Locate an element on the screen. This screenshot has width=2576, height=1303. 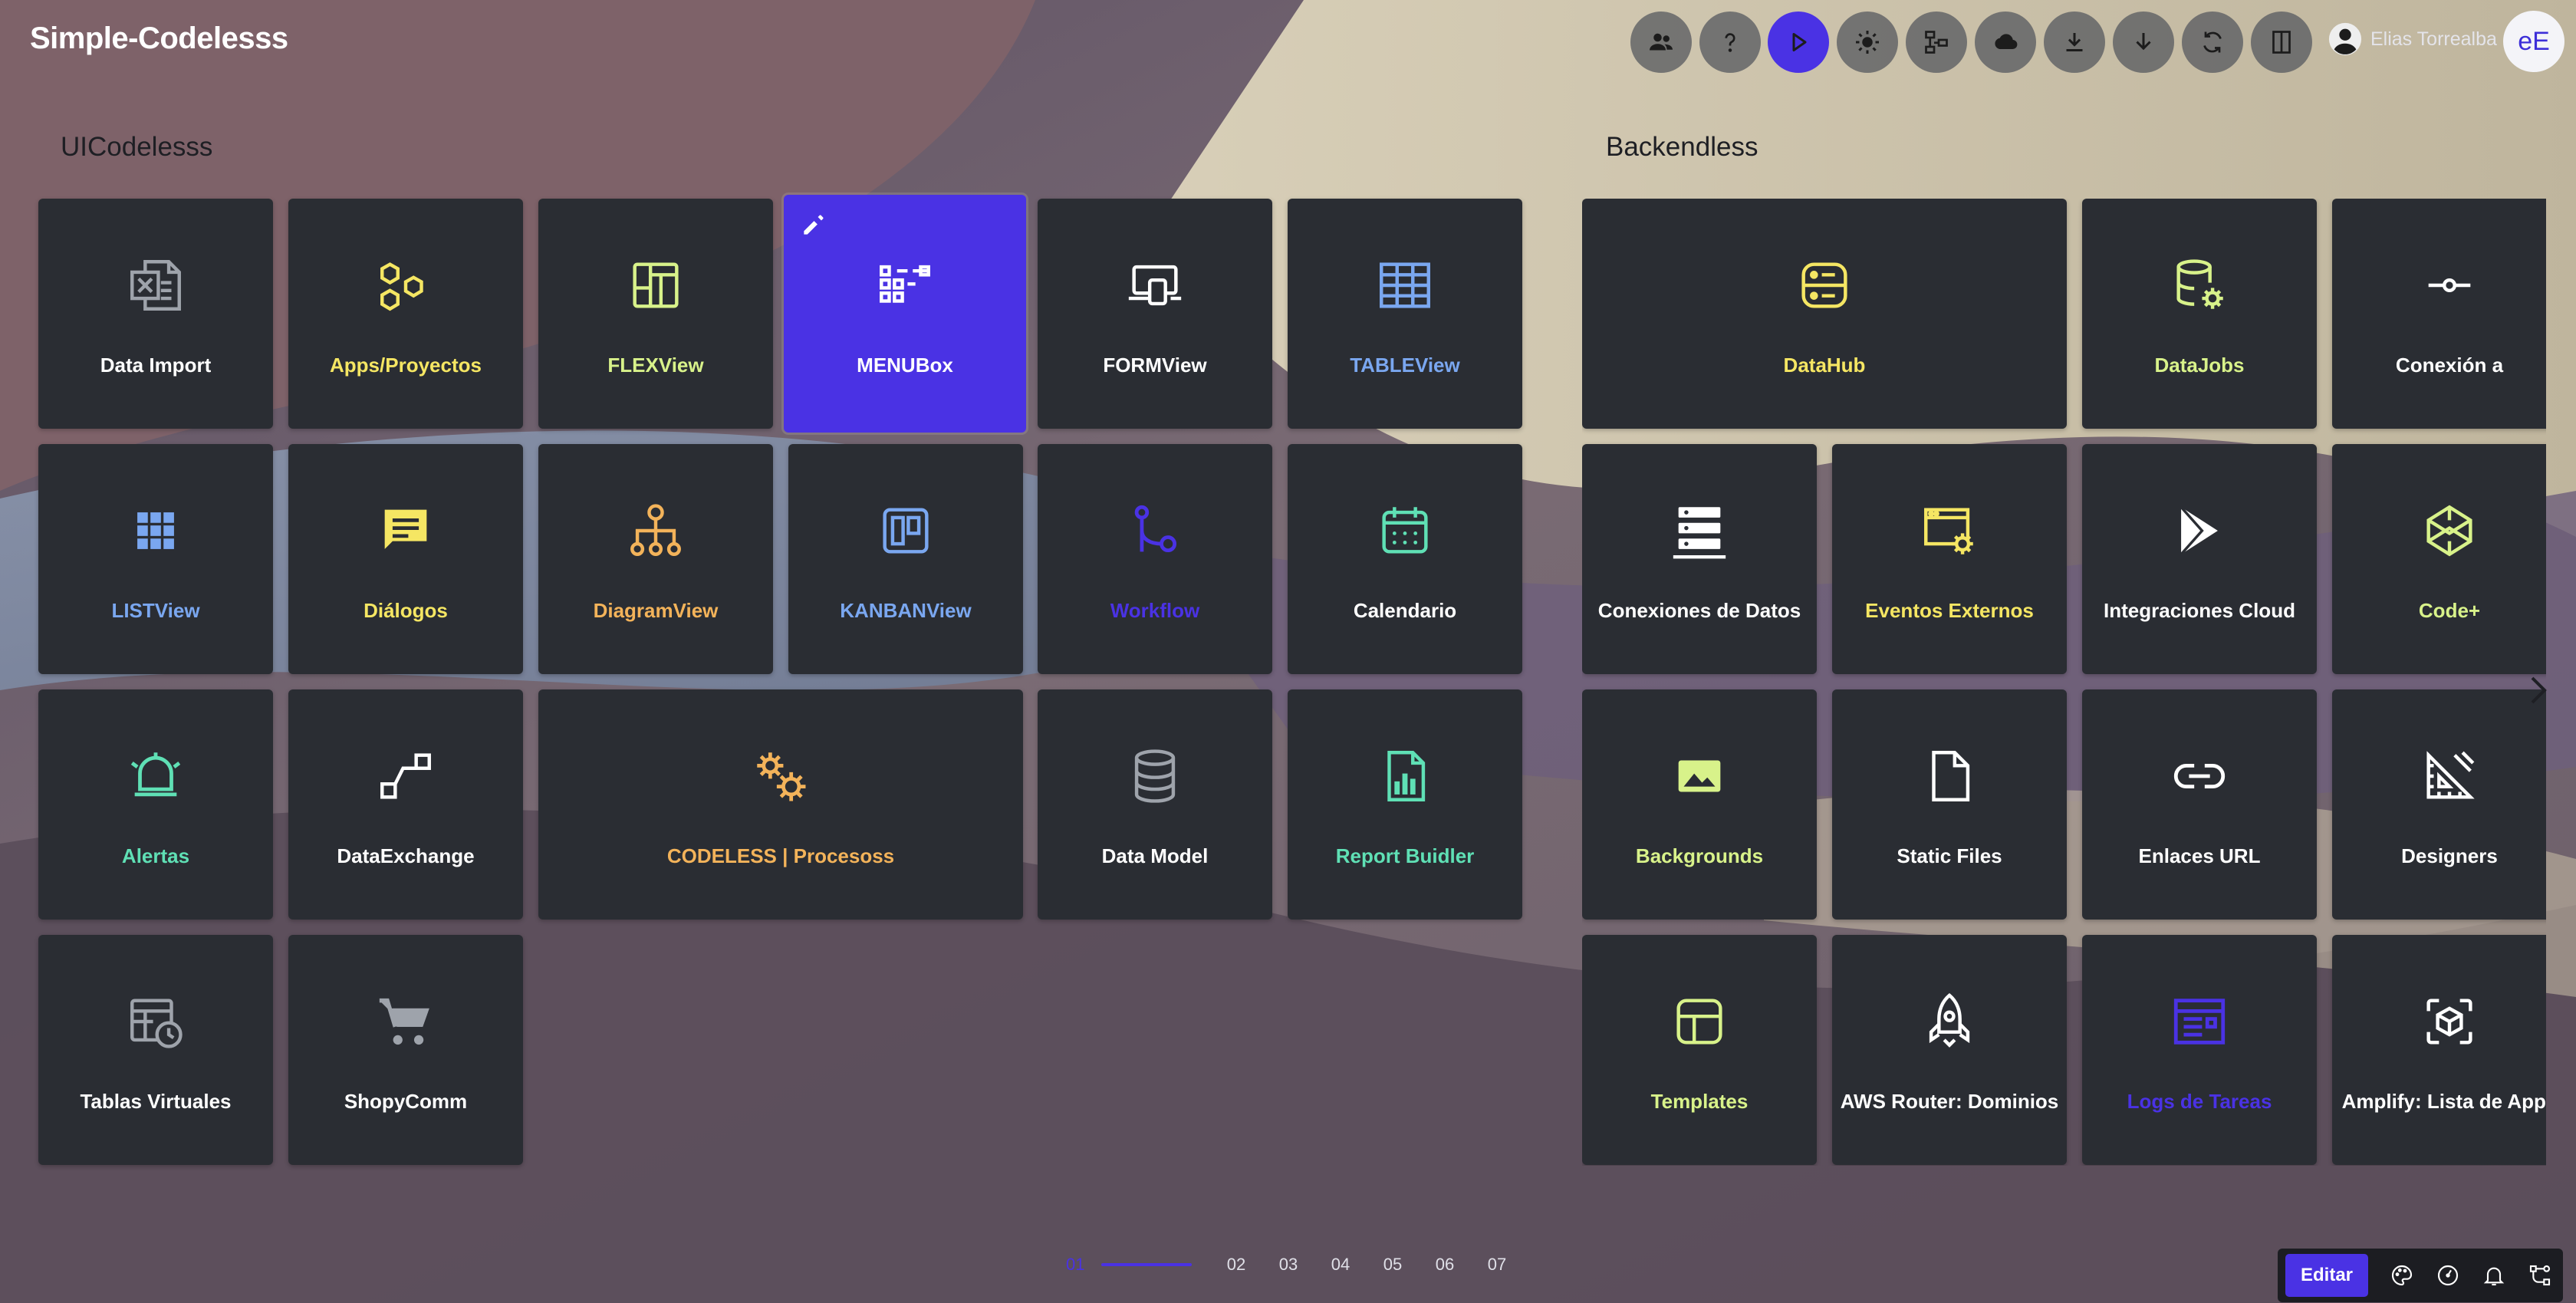
flow-button is located at coordinates (1936, 42).